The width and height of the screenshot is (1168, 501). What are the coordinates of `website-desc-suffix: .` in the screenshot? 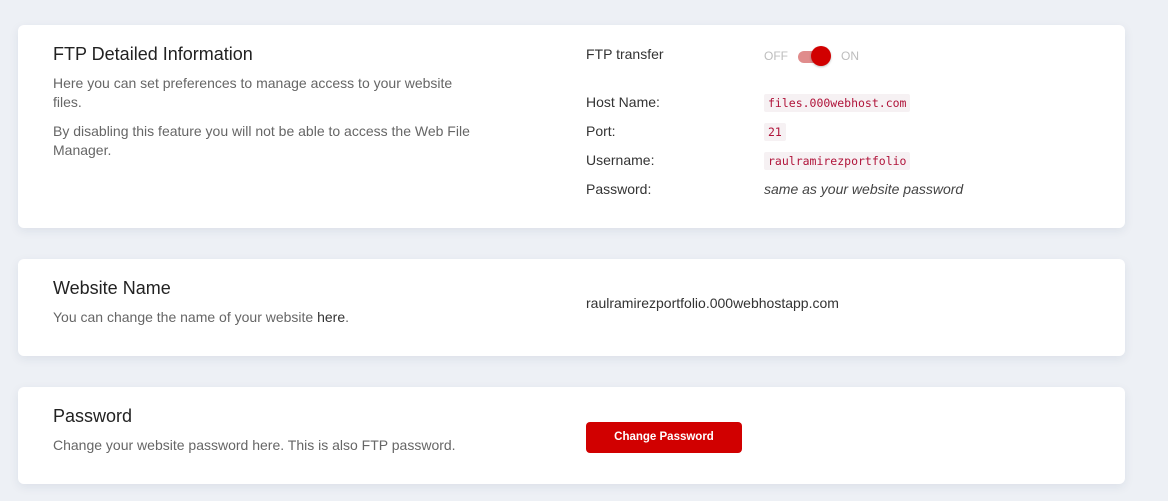 It's located at (347, 317).